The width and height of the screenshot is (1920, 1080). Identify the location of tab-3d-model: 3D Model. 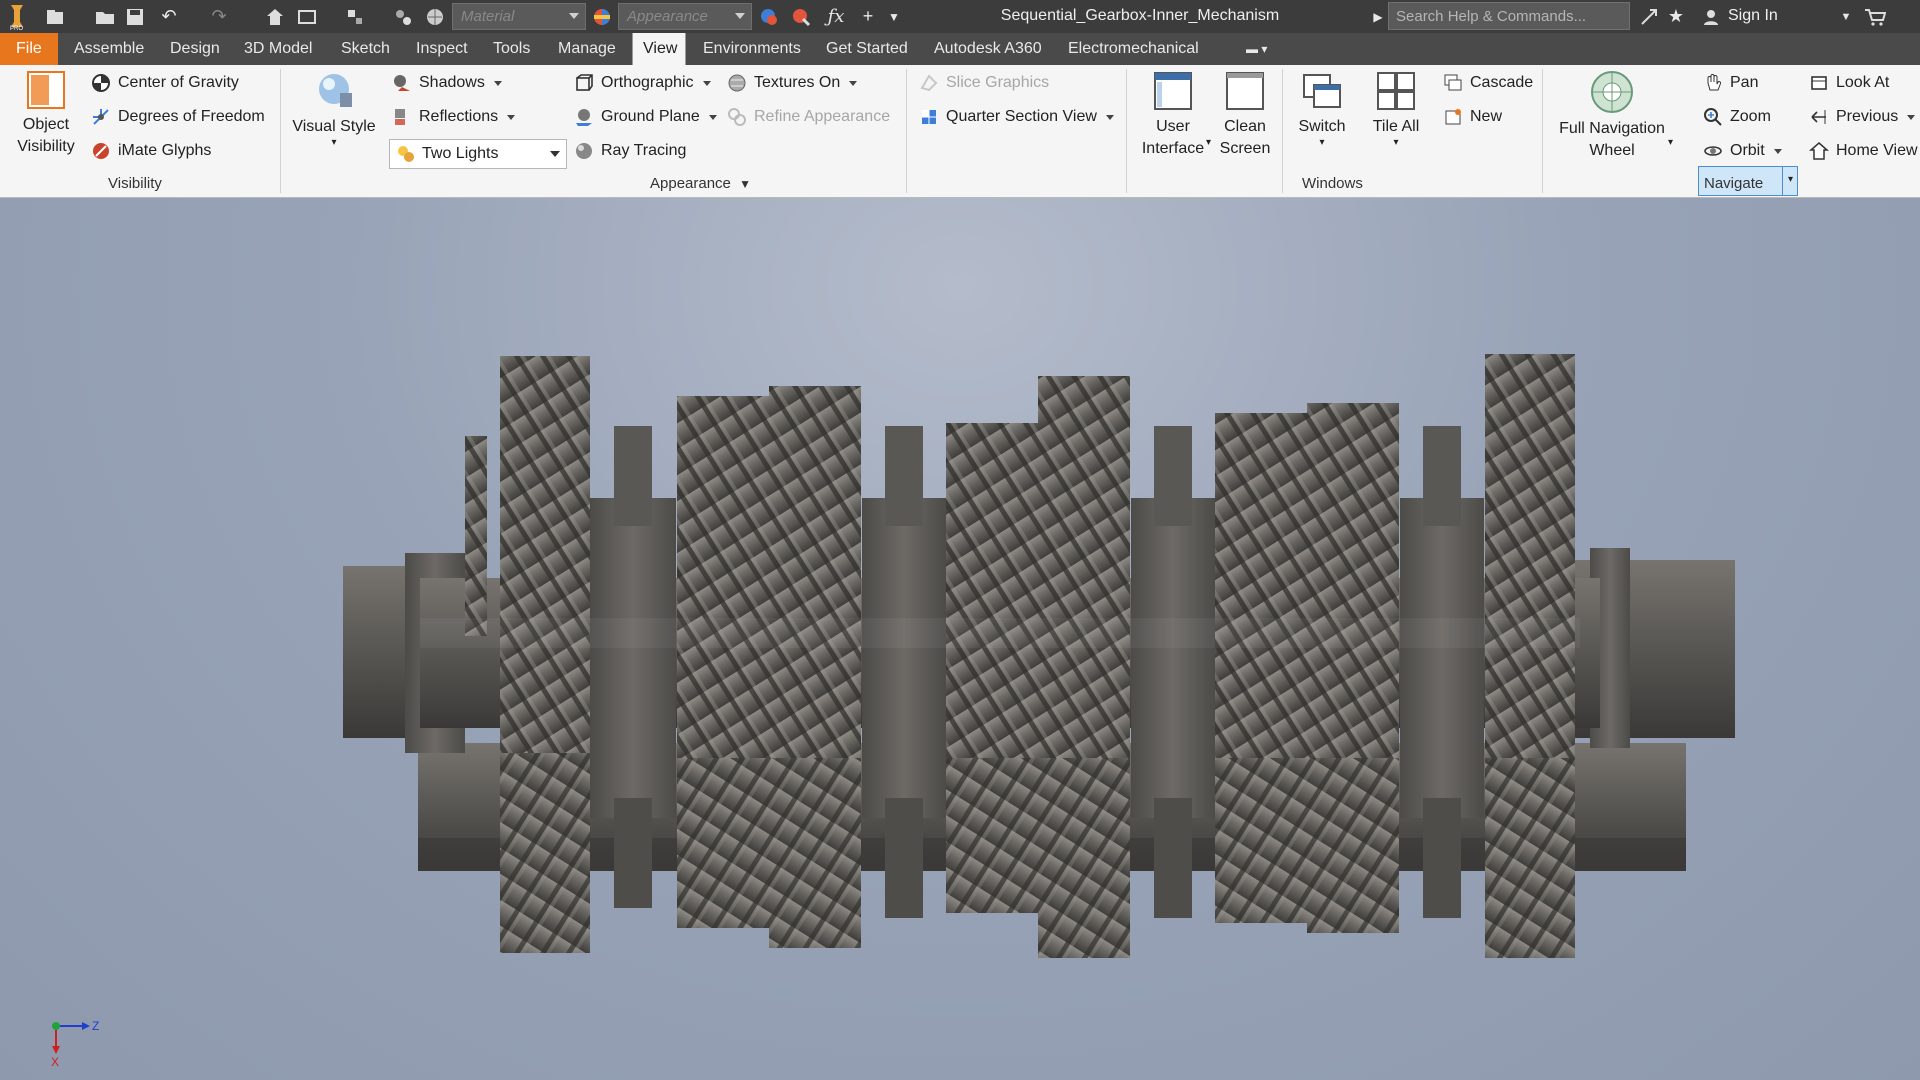
(278, 49).